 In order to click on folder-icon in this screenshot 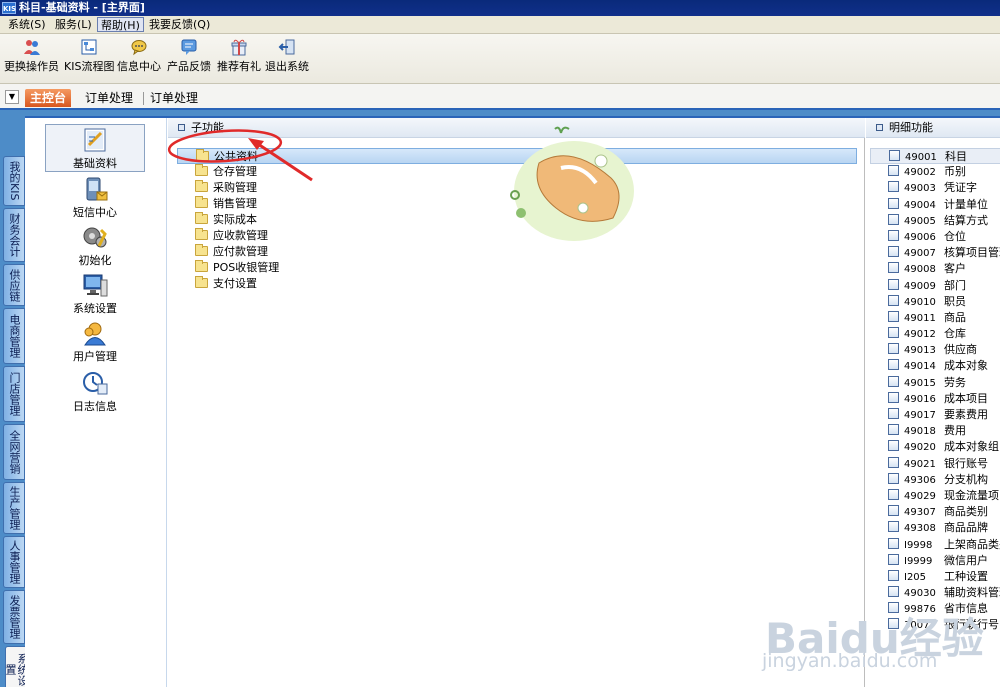, I will do `click(201, 218)`.